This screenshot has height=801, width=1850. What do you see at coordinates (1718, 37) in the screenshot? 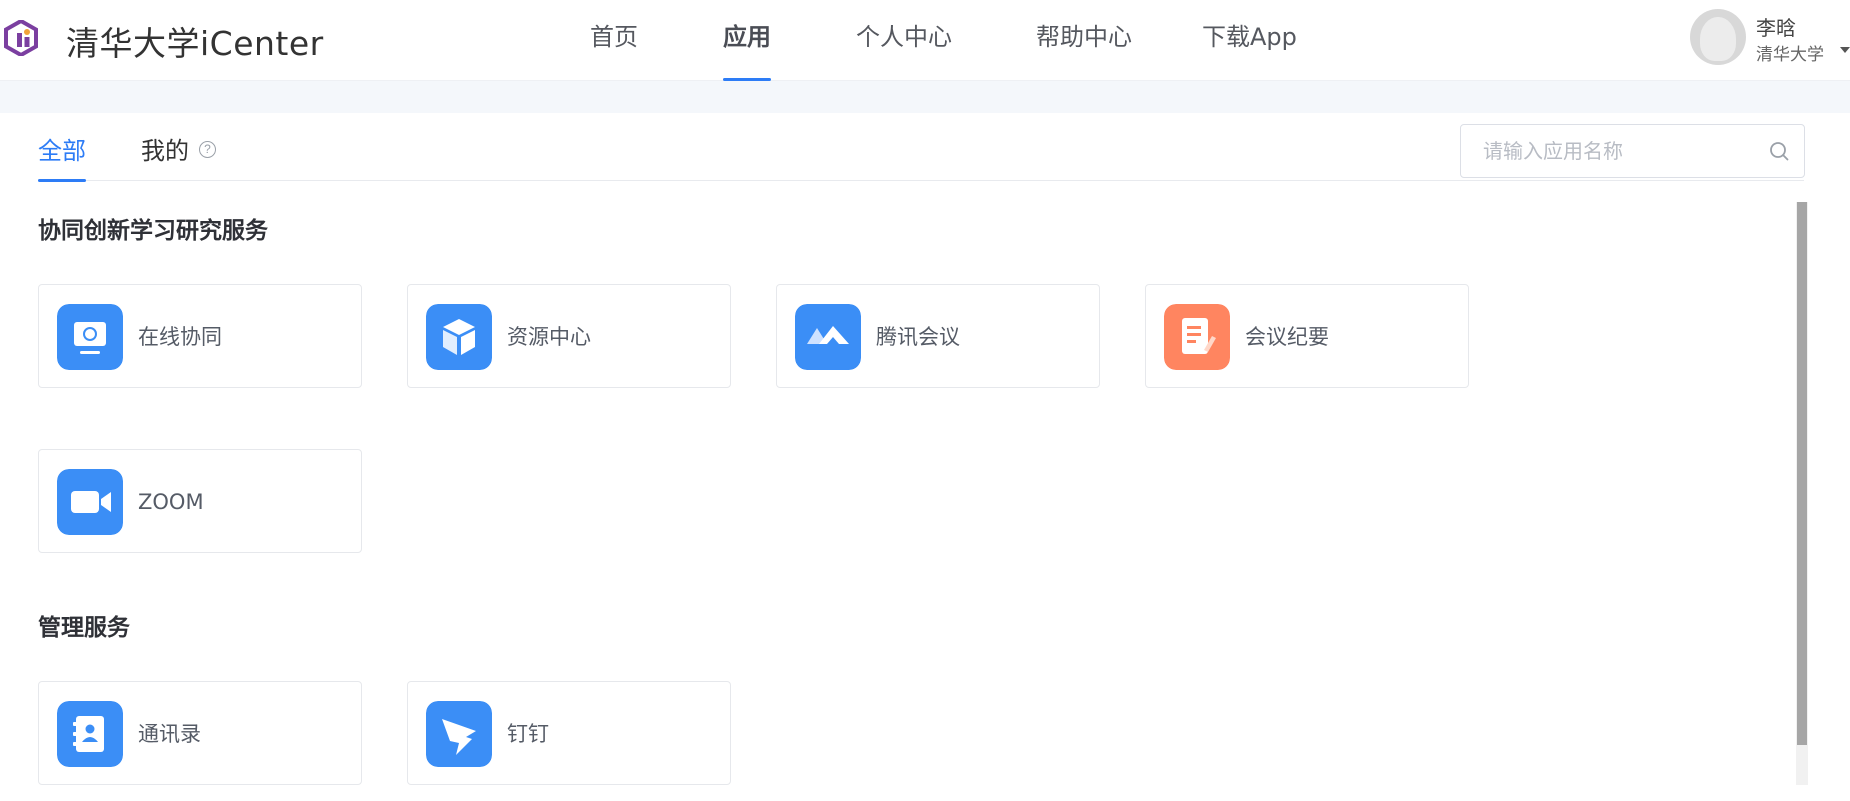
I see `avatar` at bounding box center [1718, 37].